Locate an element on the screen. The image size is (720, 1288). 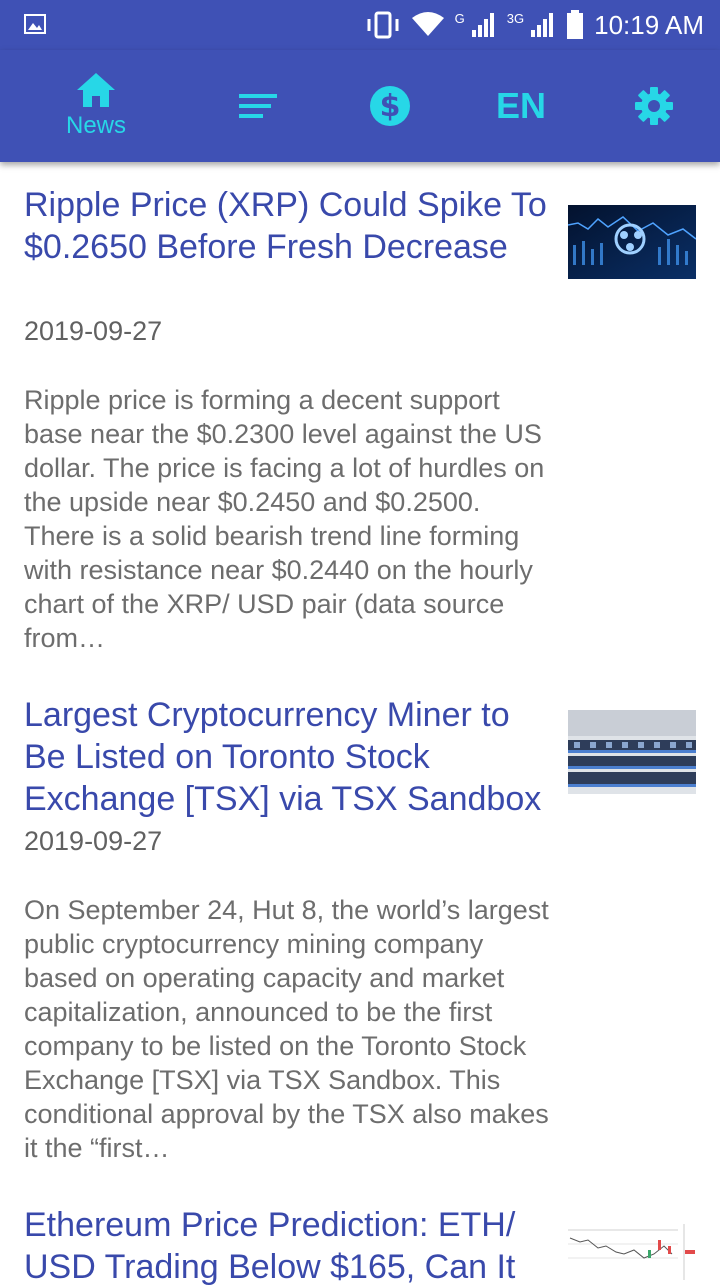
tab-news: News is located at coordinates (96, 106).